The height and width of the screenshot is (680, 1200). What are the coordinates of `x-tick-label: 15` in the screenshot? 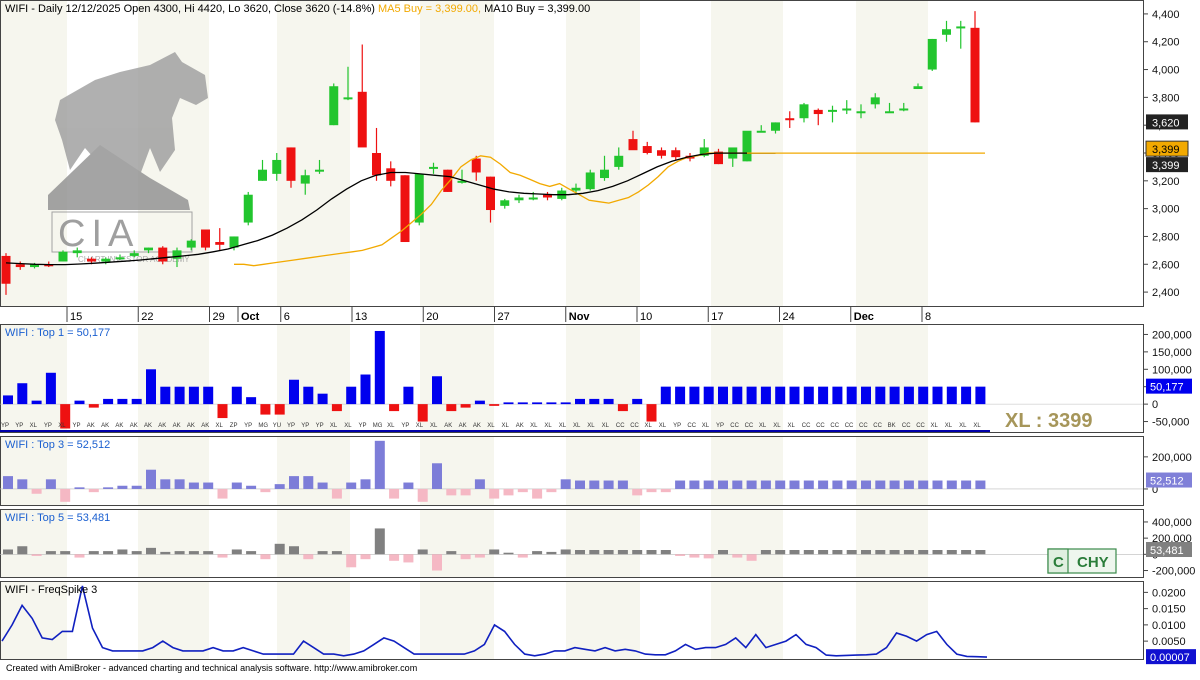 It's located at (76, 317).